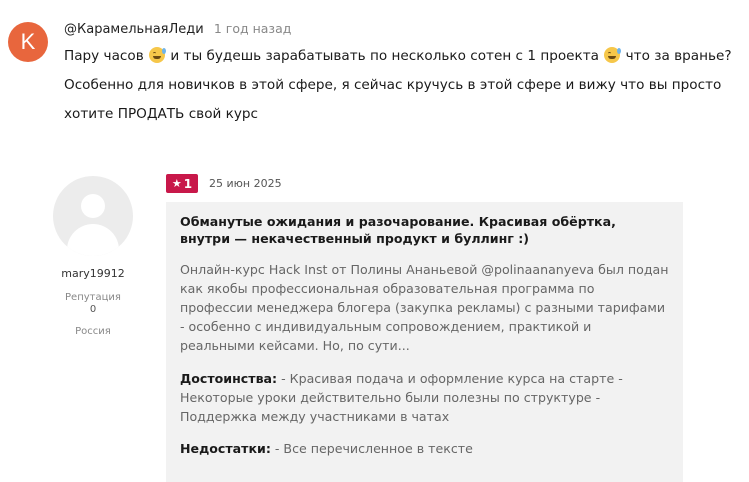  I want to click on rating-badge: ★ 1, so click(182, 183).